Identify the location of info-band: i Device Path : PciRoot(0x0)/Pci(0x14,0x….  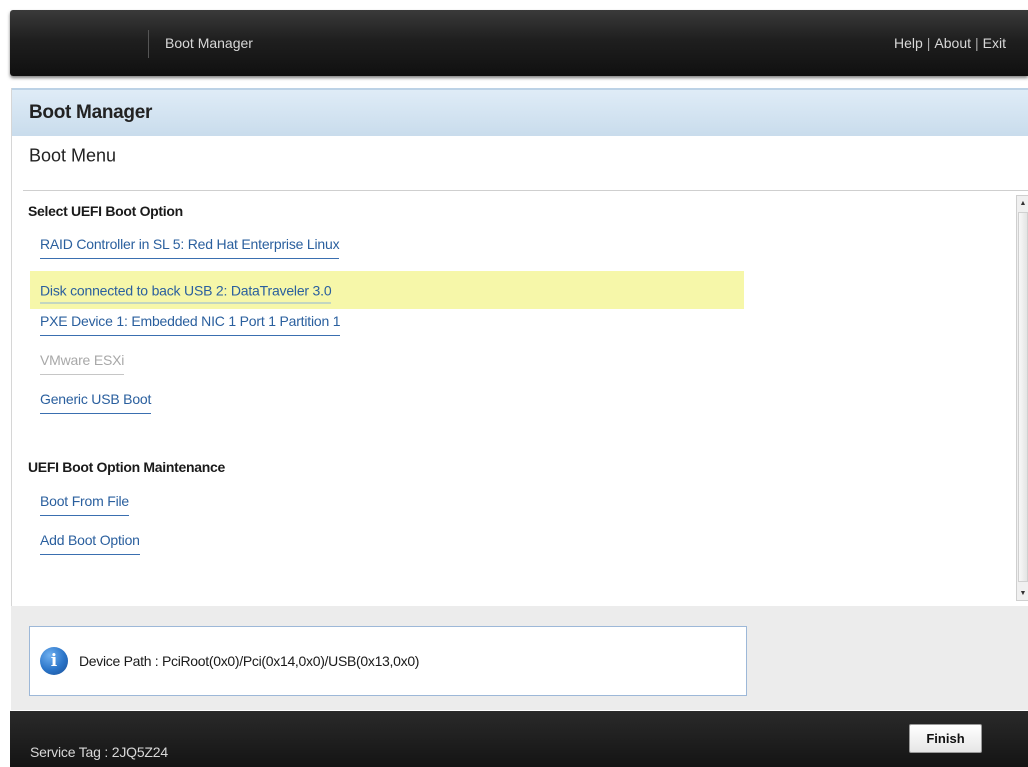
(519, 658).